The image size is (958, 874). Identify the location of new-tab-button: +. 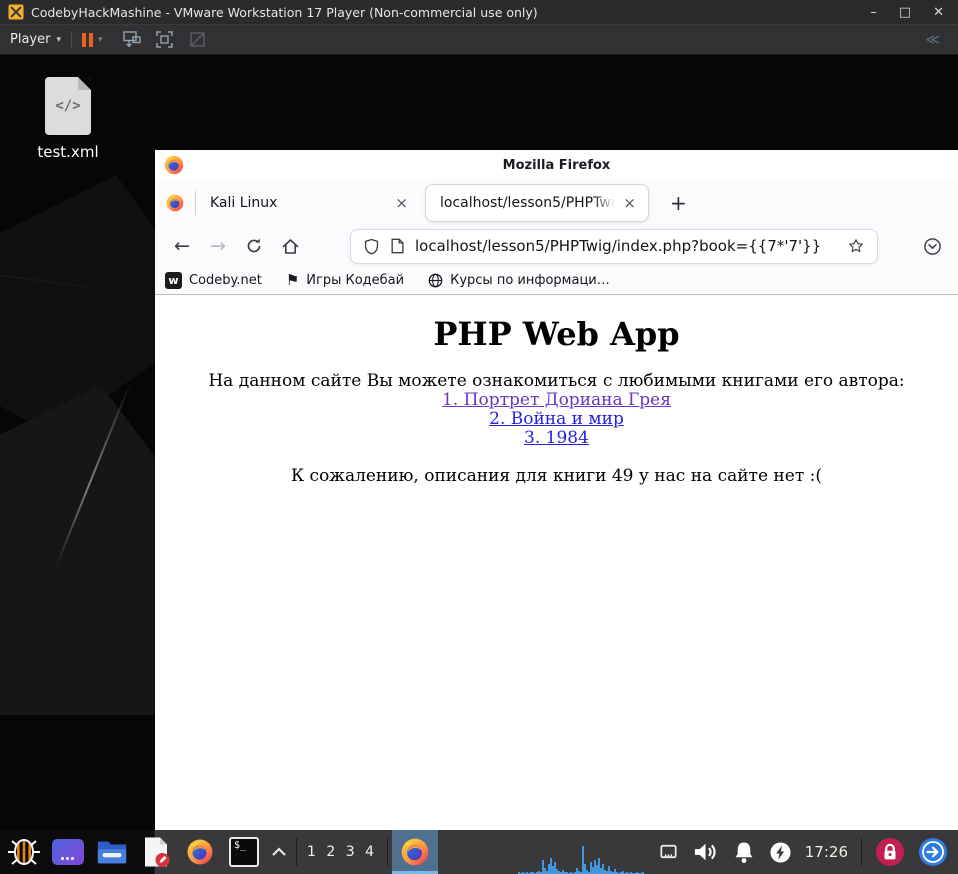
(678, 203).